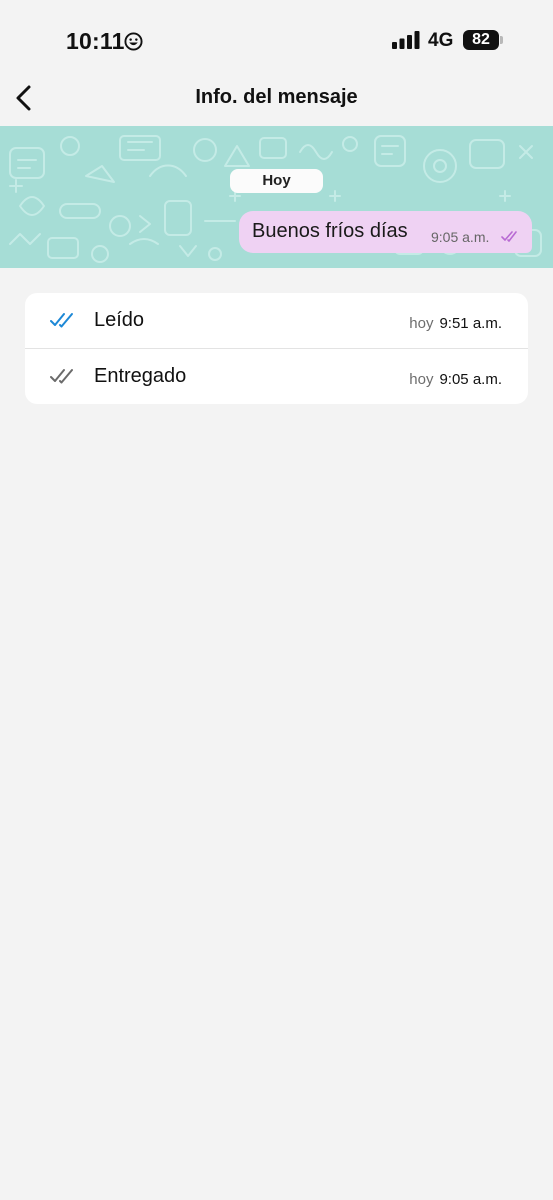  Describe the element at coordinates (95, 41) in the screenshot. I see `status-time: 10:11` at that location.